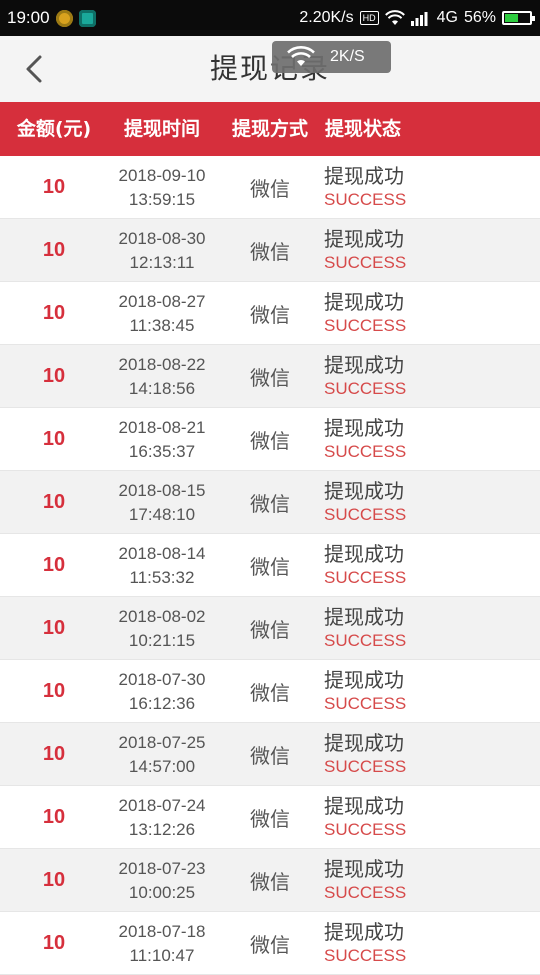 The image size is (540, 975). Describe the element at coordinates (162, 628) in the screenshot. I see `row-datetime: 2018-08-02 10:21:15` at that location.